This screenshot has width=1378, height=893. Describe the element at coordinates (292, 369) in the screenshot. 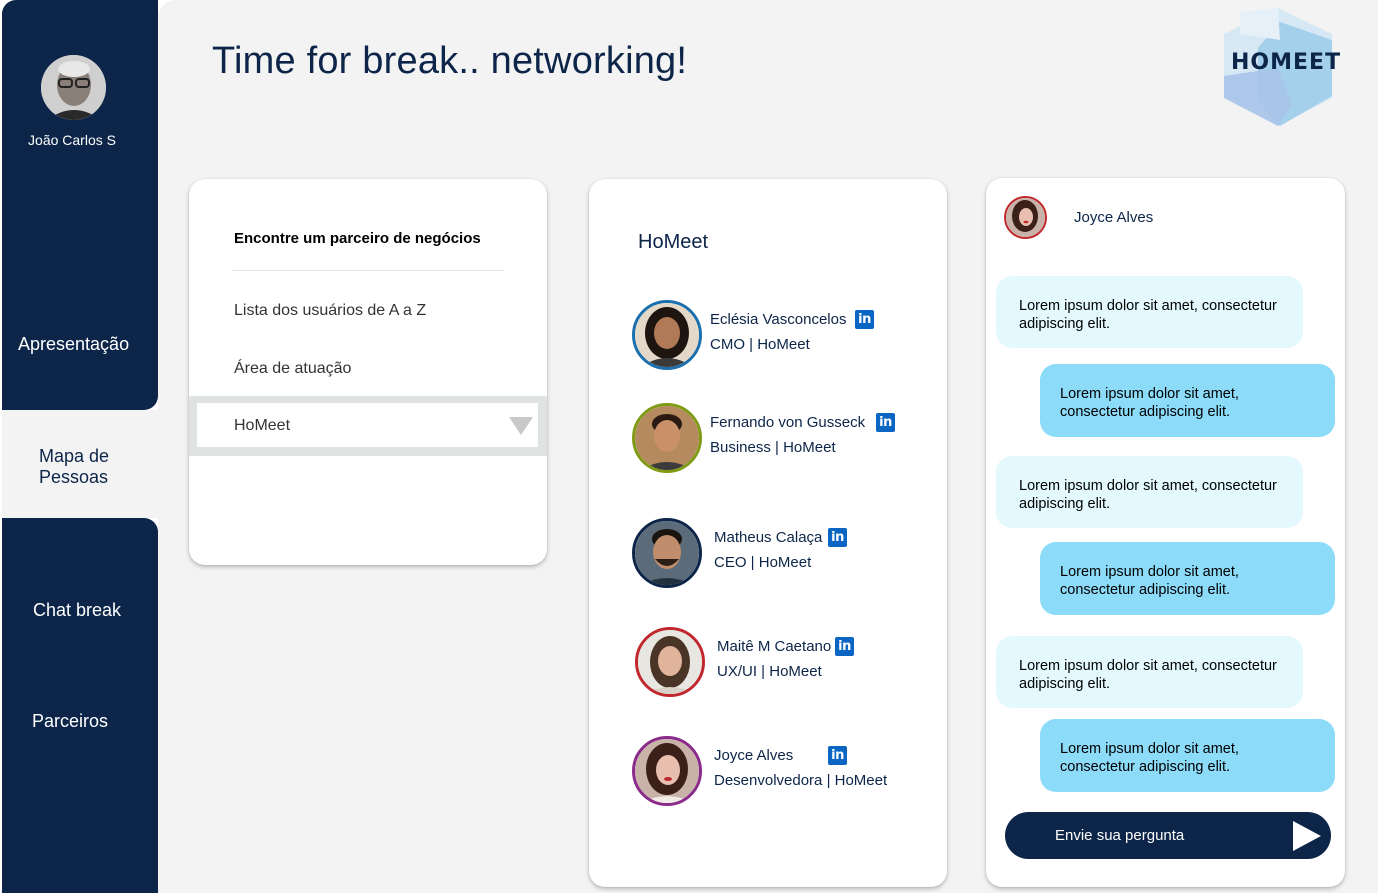

I see `filter-option-area: Área de atuação` at that location.